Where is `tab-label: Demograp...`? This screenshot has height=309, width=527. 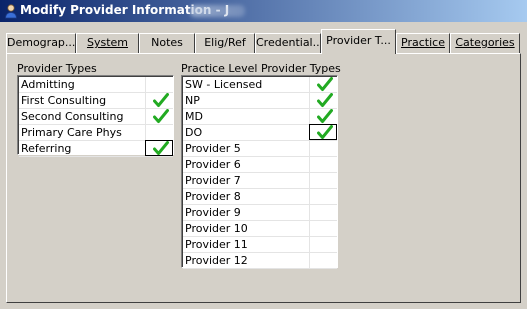
tab-label: Demograp... is located at coordinates (41, 42).